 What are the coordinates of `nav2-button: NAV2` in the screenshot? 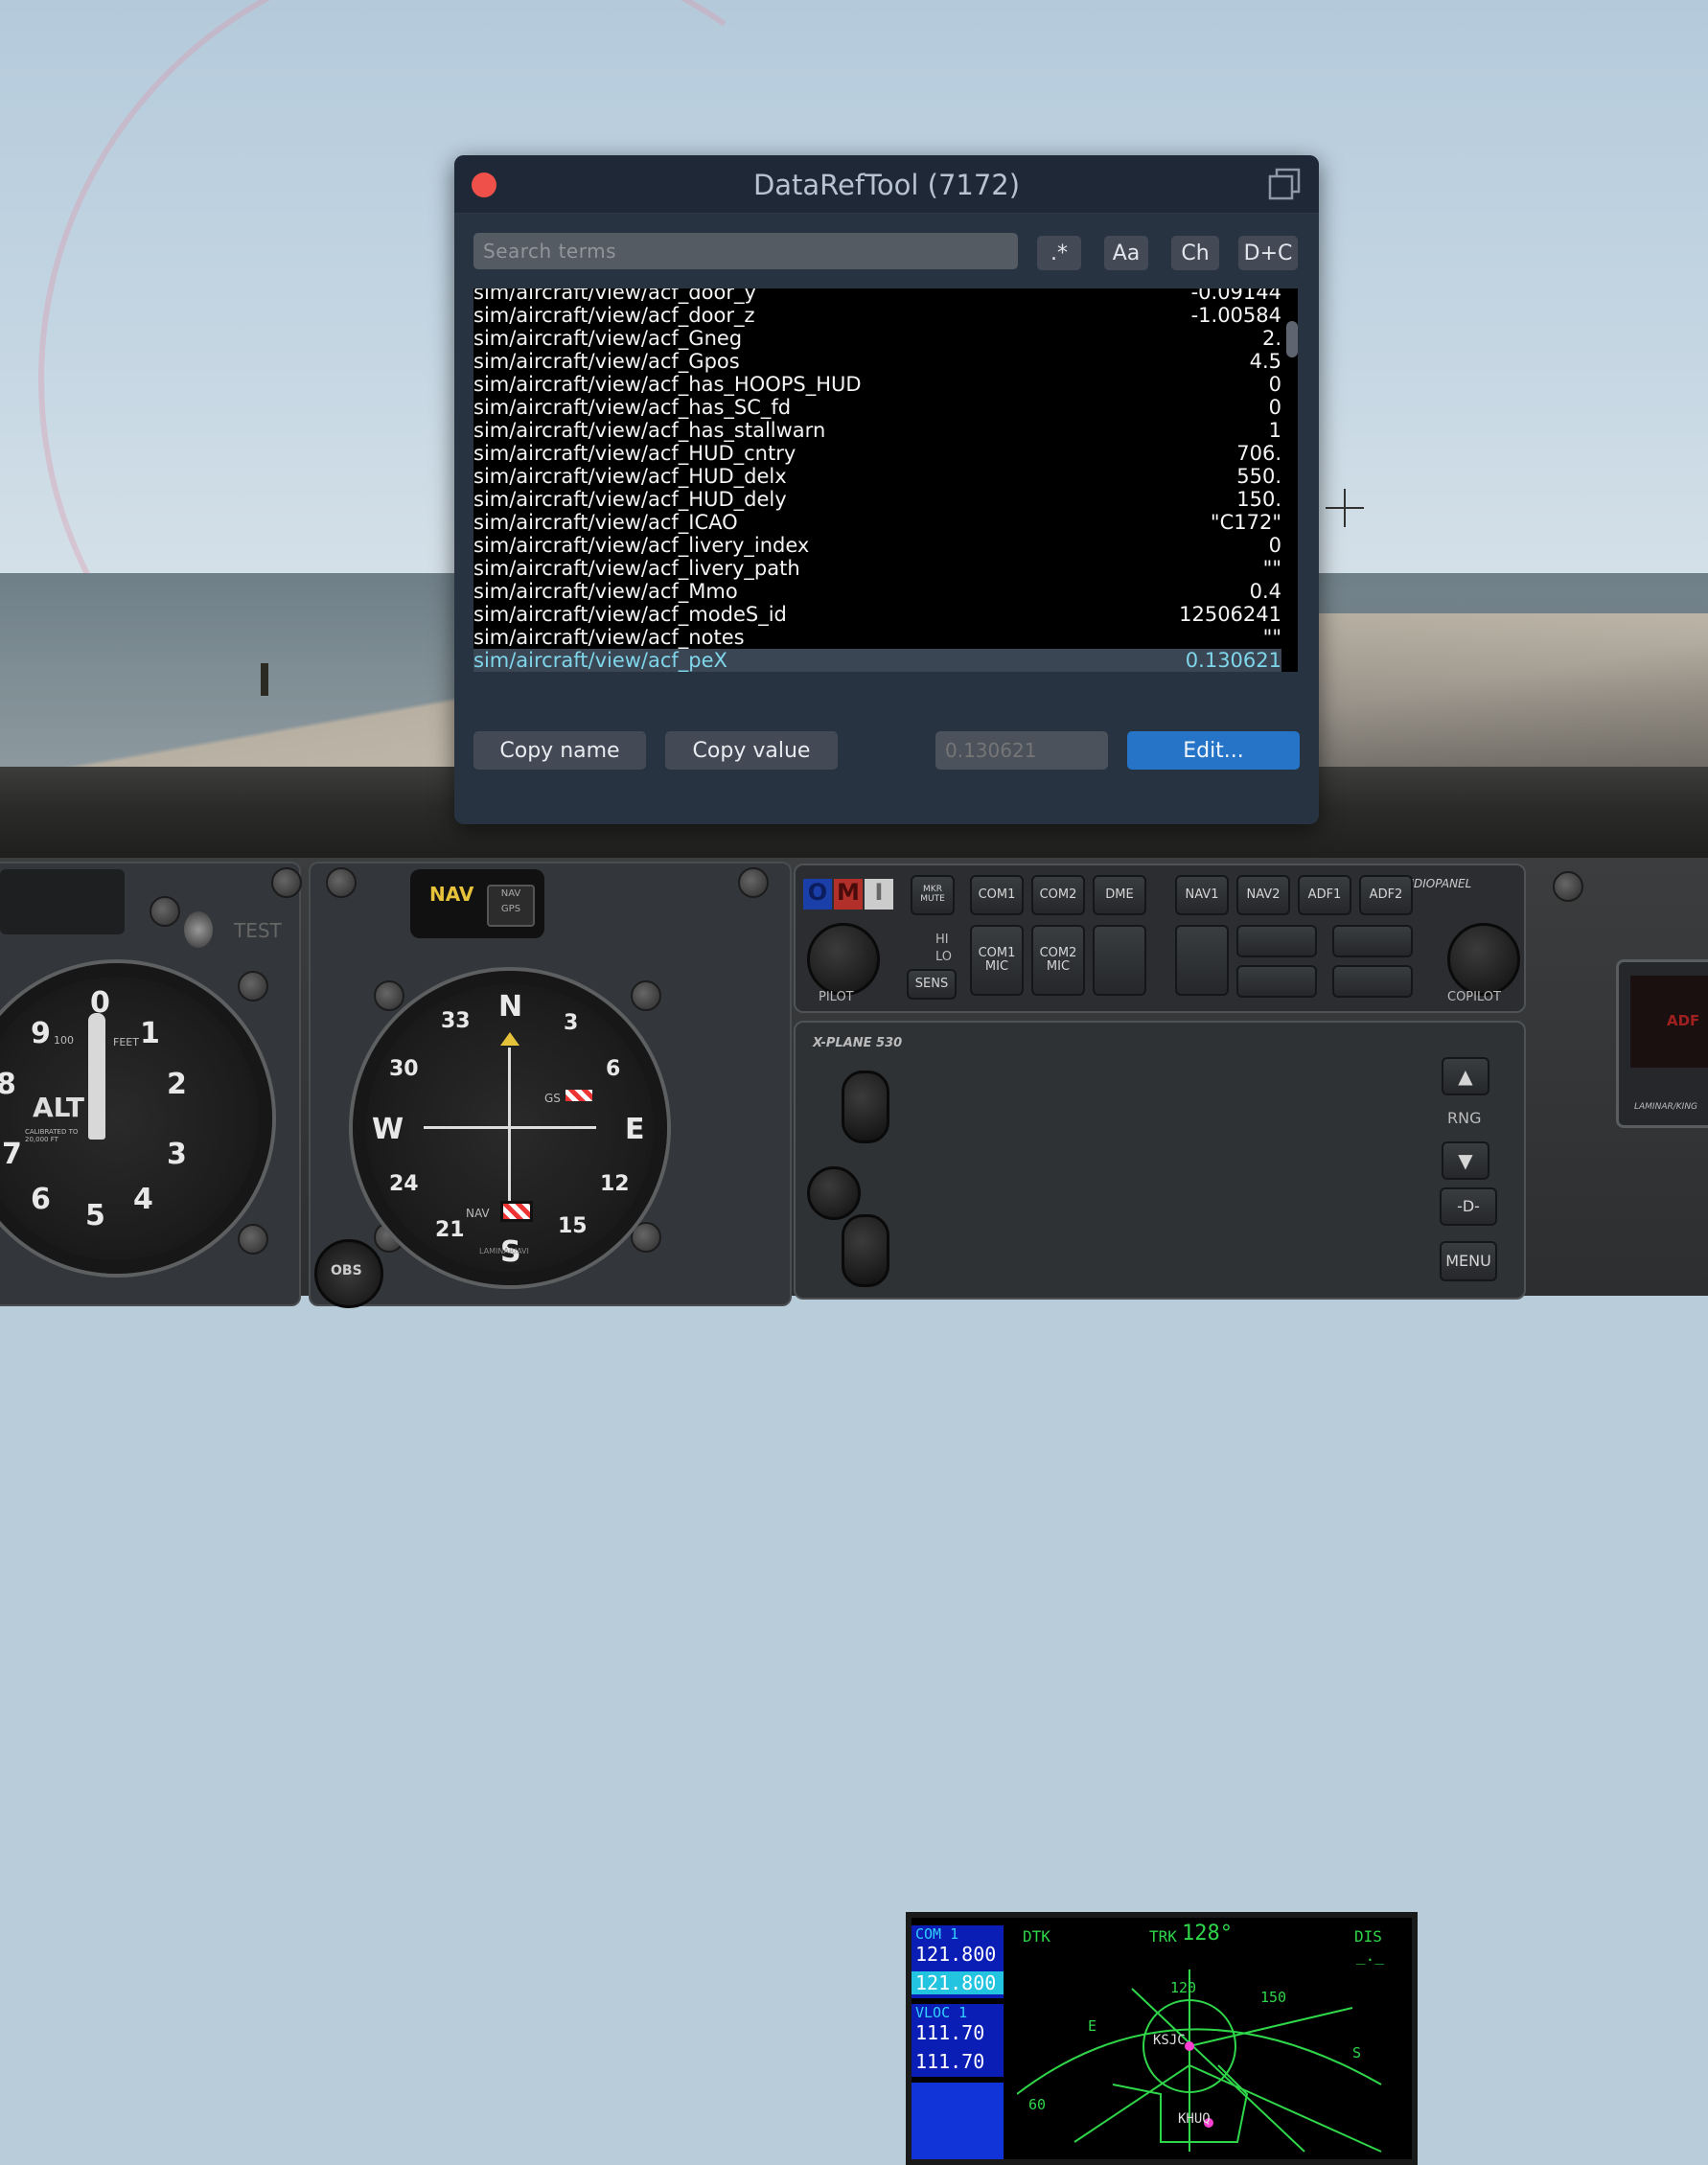 It's located at (1263, 895).